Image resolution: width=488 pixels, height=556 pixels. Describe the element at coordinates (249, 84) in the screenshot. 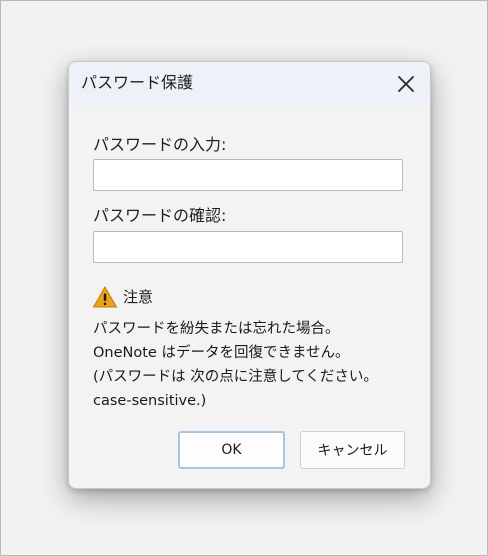

I see `dialog-title-bar: パスワード保護` at that location.